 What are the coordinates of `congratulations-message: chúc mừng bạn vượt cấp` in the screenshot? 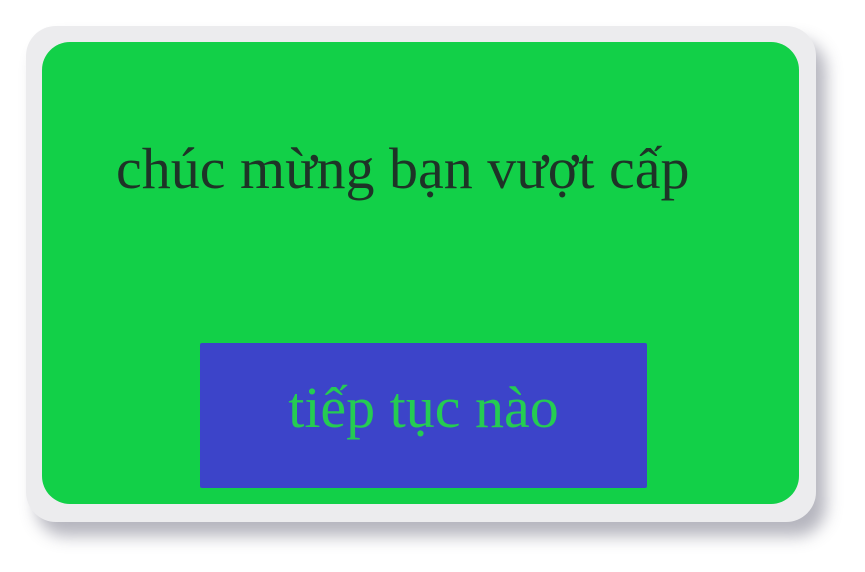 It's located at (403, 168).